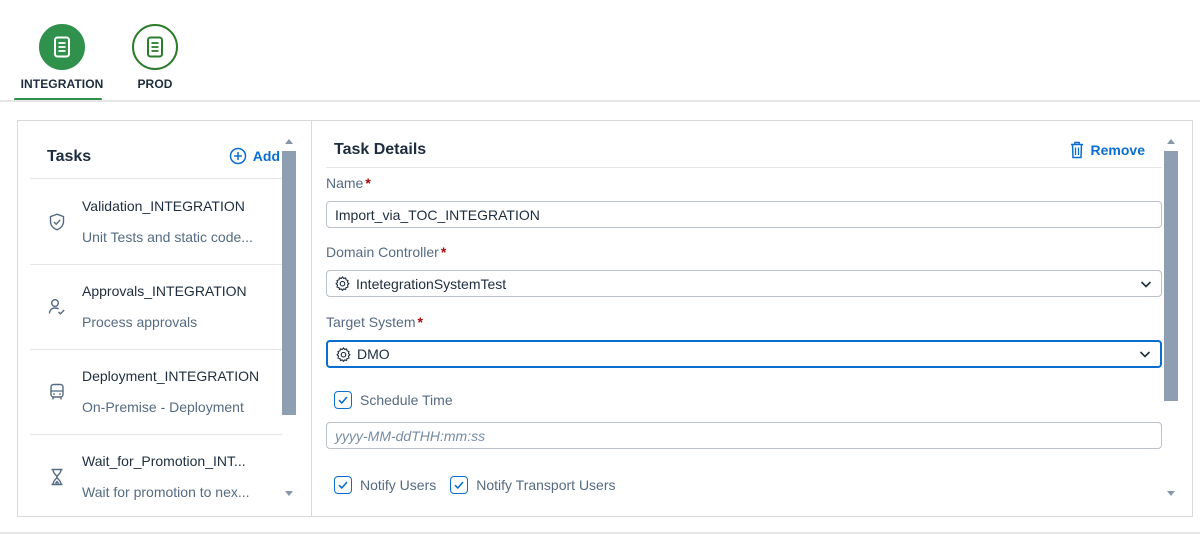 The width and height of the screenshot is (1200, 538). I want to click on schedule-time-input: yyyy-MM-ddTHH:mm:ss, so click(744, 435).